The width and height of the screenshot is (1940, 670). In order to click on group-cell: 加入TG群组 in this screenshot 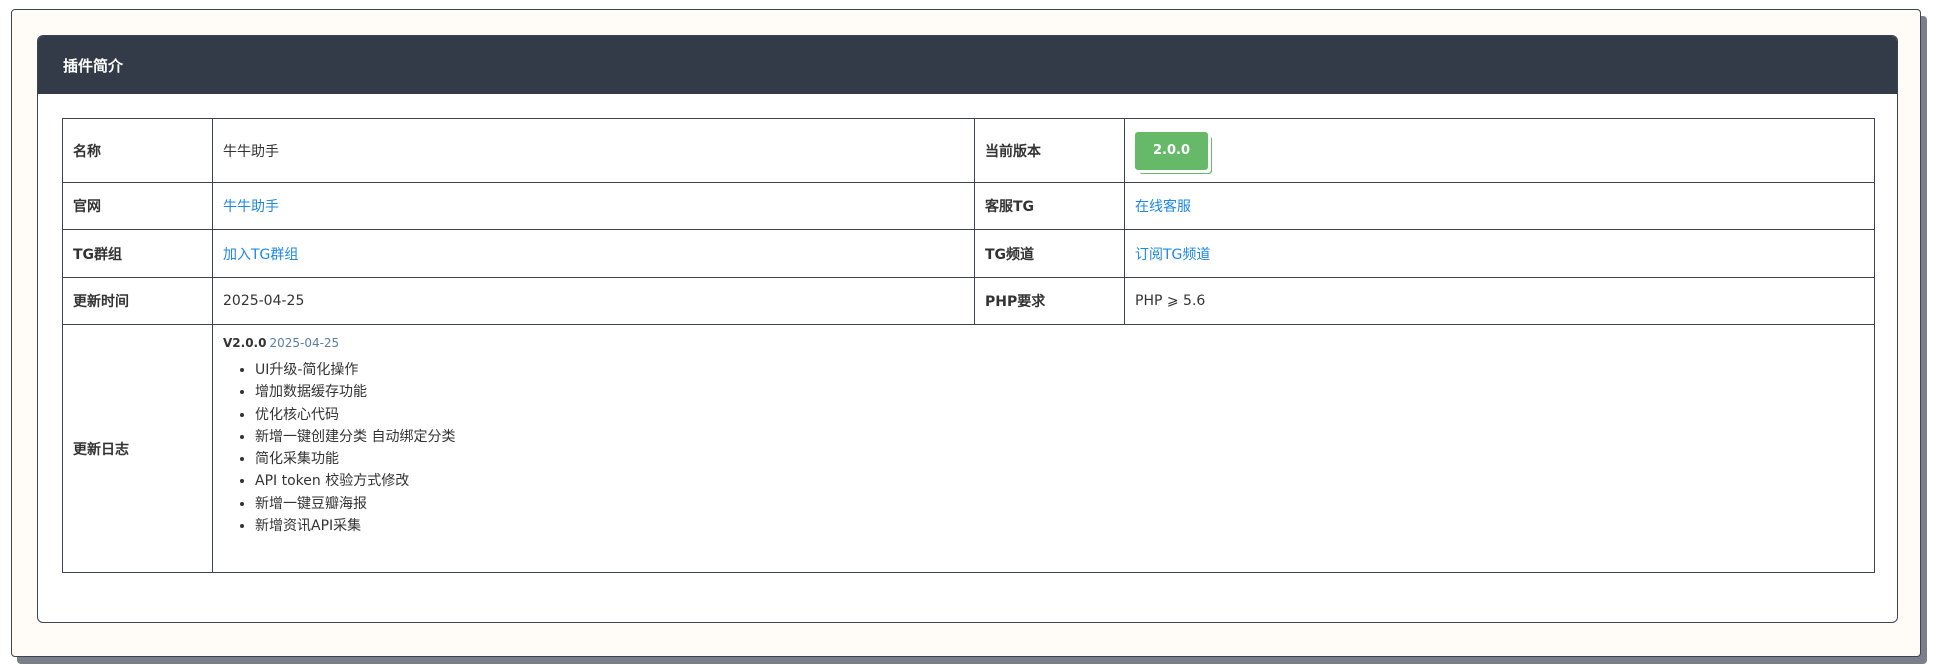, I will do `click(593, 253)`.